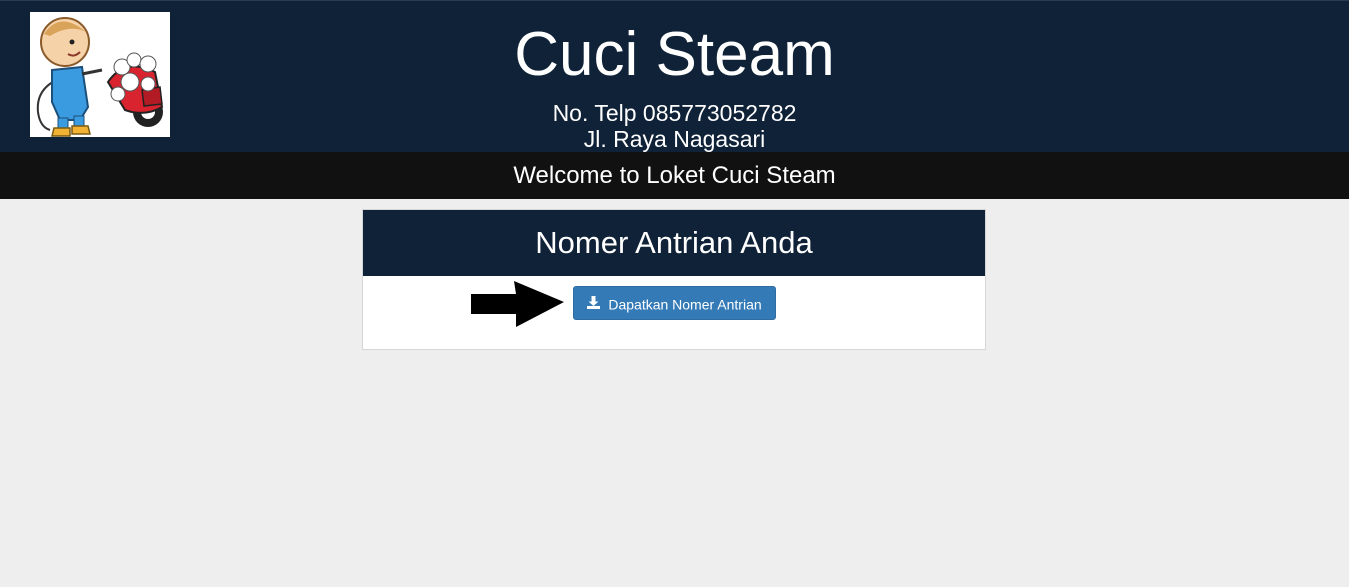 This screenshot has height=587, width=1349. Describe the element at coordinates (674, 175) in the screenshot. I see `welcome-bar: Welcome to Loket Cuci Steam` at that location.